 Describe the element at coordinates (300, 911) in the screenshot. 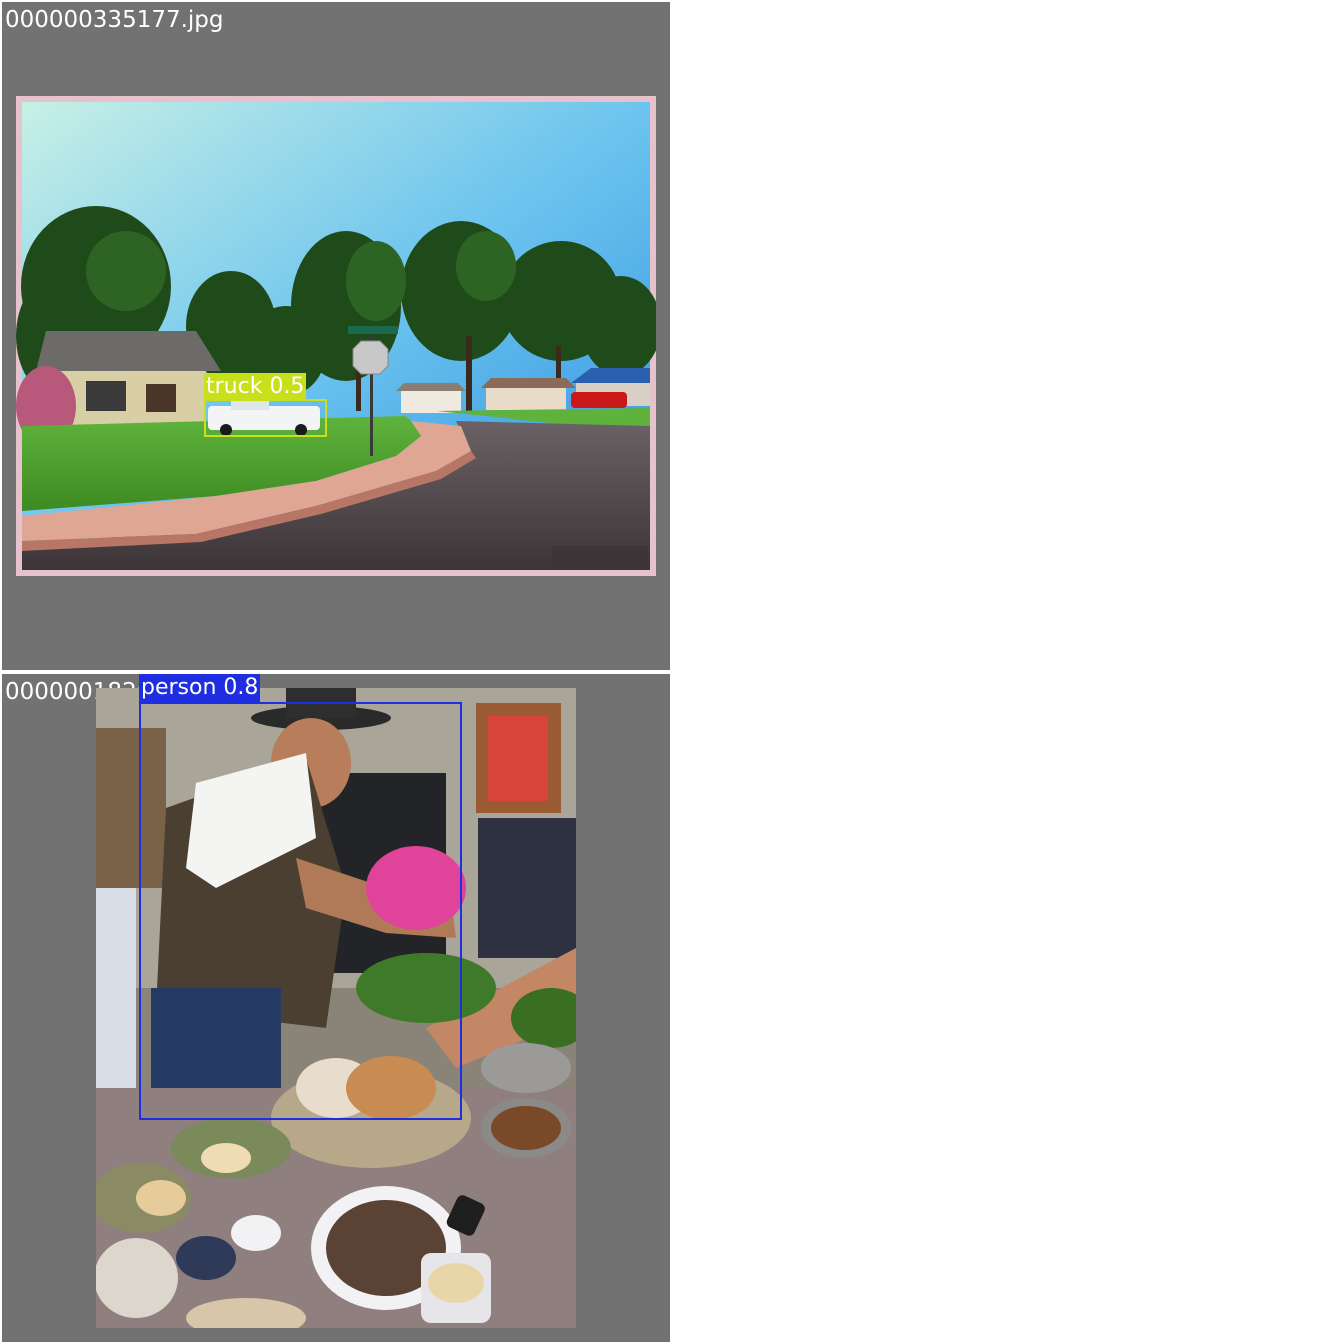

I see `person-detection-box` at that location.